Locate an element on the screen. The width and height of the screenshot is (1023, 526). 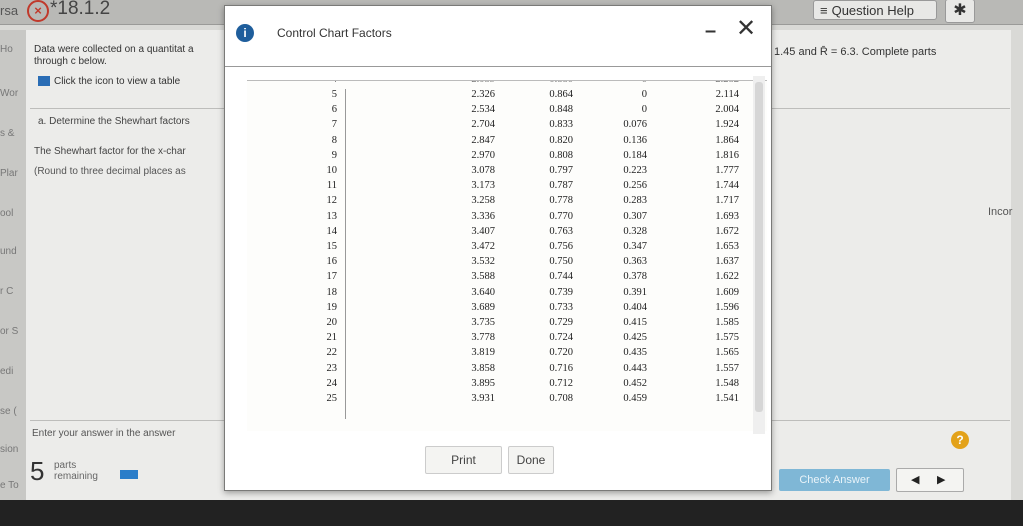
left-nav-item: e To is located at coordinates (9, 485).